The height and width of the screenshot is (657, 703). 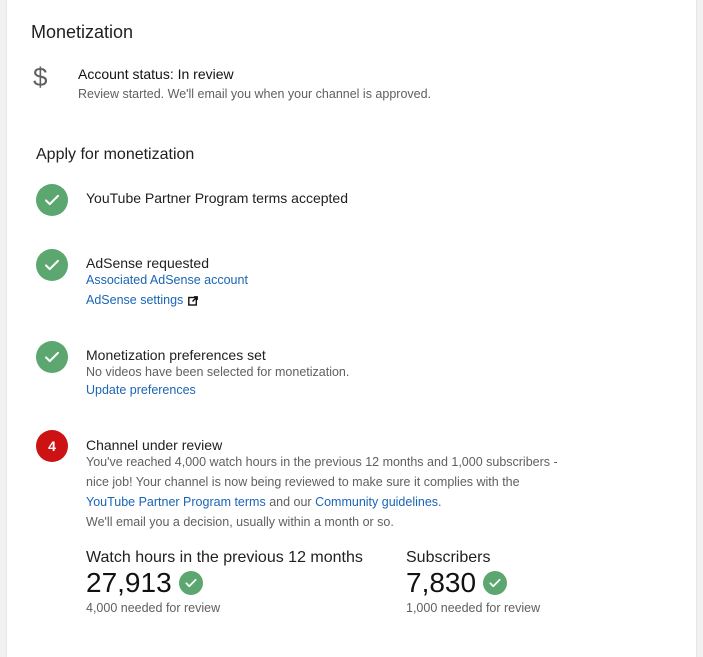 What do you see at coordinates (376, 502) in the screenshot?
I see `community-guidelines-link: Community guidelines` at bounding box center [376, 502].